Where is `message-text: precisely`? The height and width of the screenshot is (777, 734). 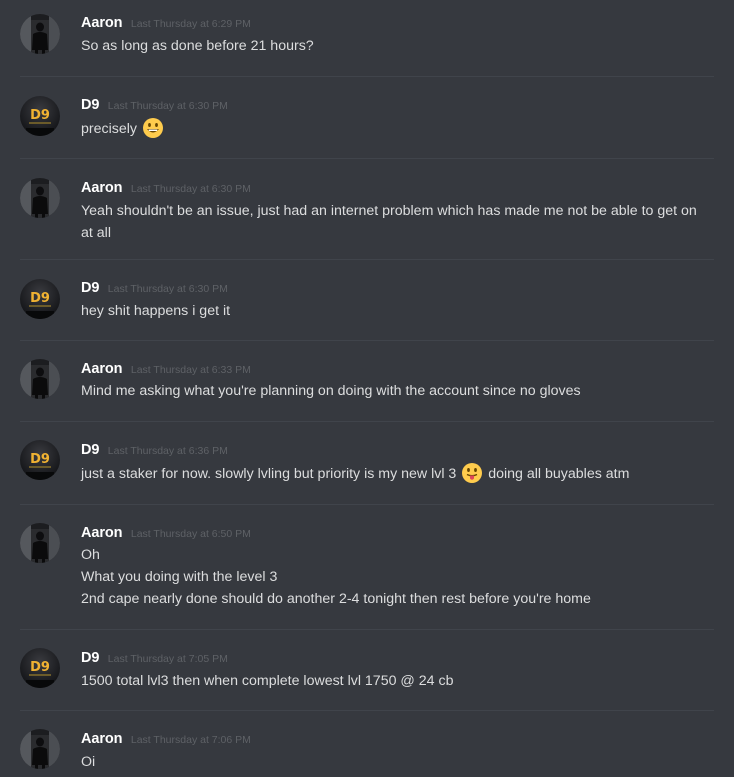 message-text: precisely is located at coordinates (109, 129).